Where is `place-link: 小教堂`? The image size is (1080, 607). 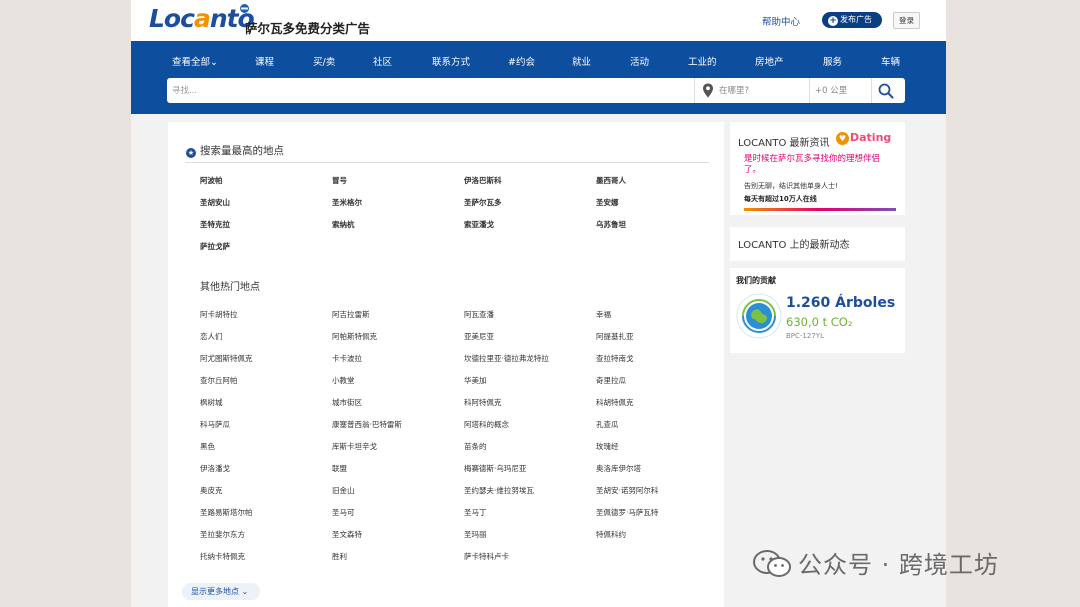
place-link: 小教堂 is located at coordinates (343, 380).